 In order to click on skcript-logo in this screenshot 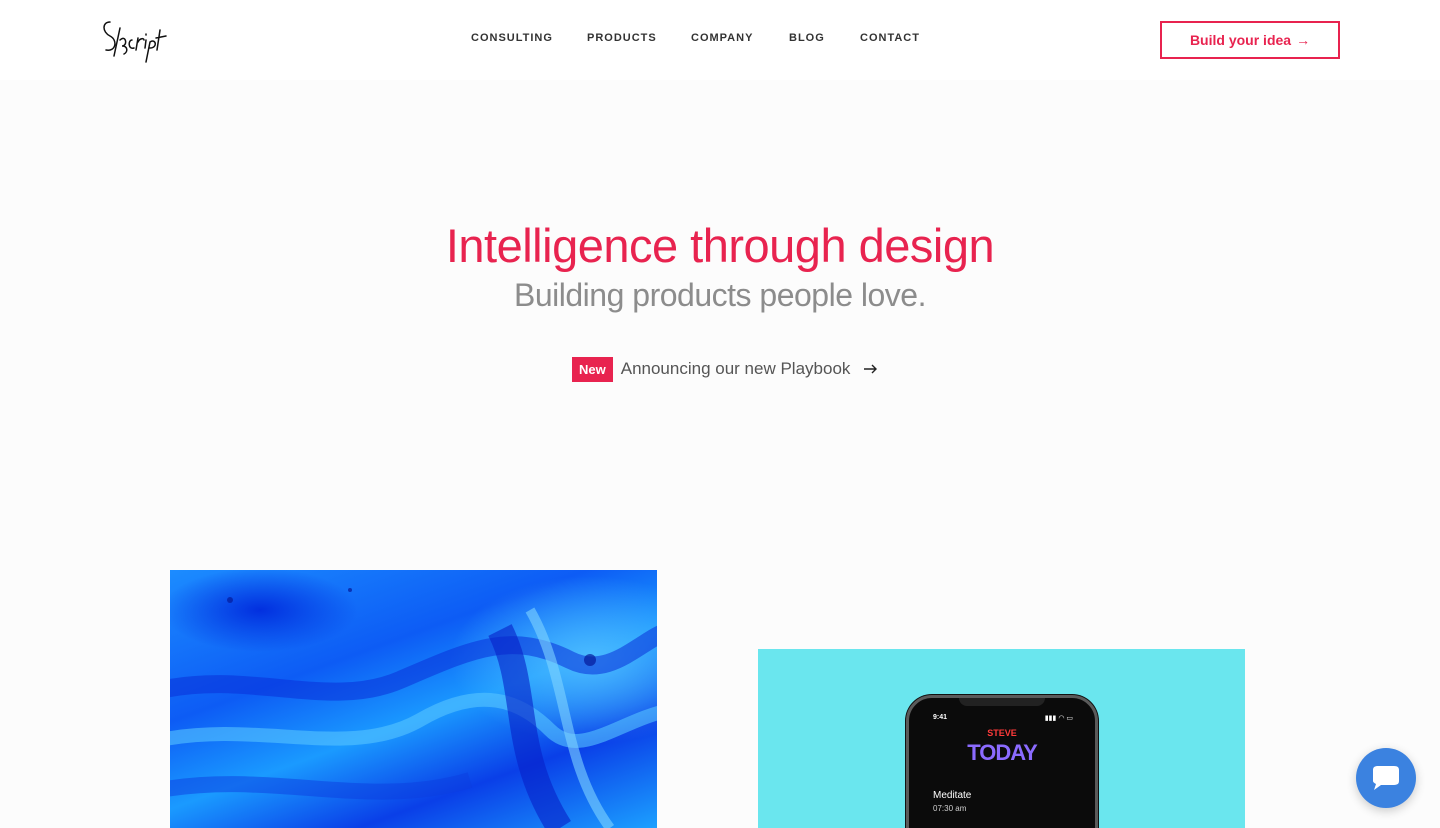, I will do `click(136, 40)`.